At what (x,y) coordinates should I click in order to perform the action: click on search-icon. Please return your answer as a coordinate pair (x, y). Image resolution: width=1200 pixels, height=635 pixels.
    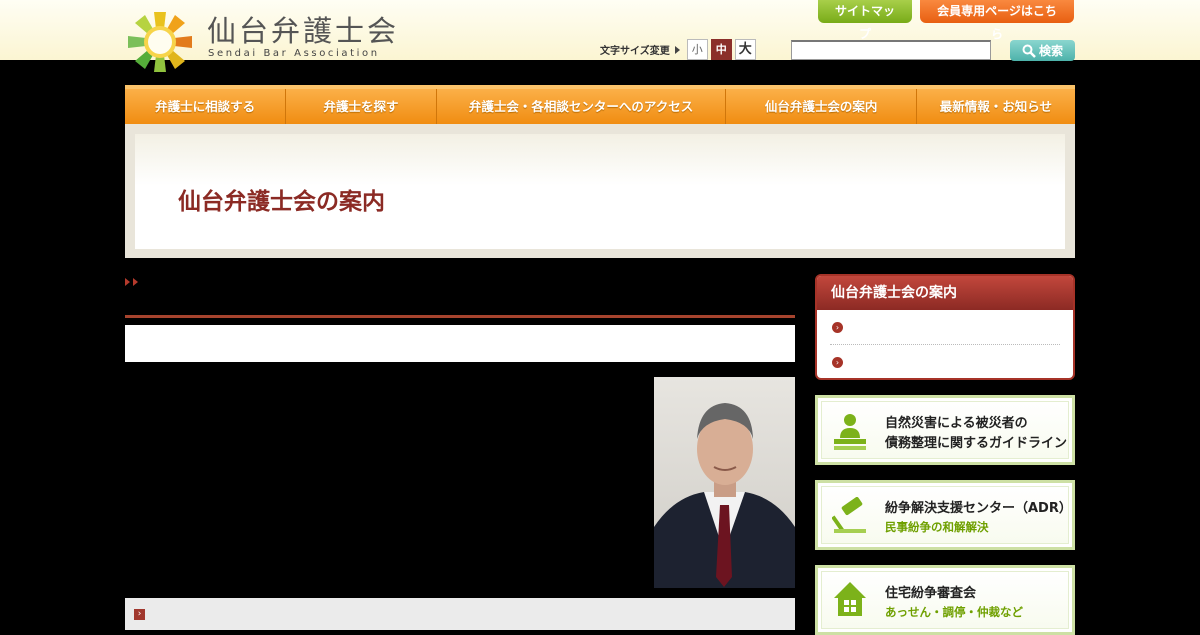
    Looking at the image, I should click on (1029, 51).